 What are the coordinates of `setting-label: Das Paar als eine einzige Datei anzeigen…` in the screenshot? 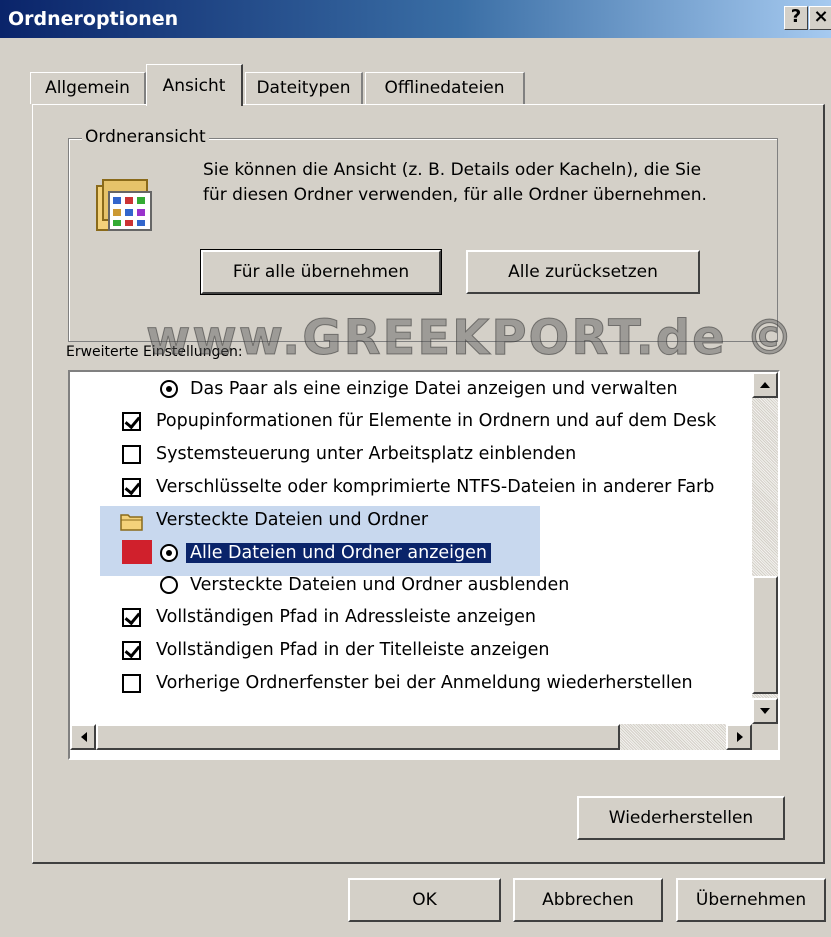 It's located at (434, 389).